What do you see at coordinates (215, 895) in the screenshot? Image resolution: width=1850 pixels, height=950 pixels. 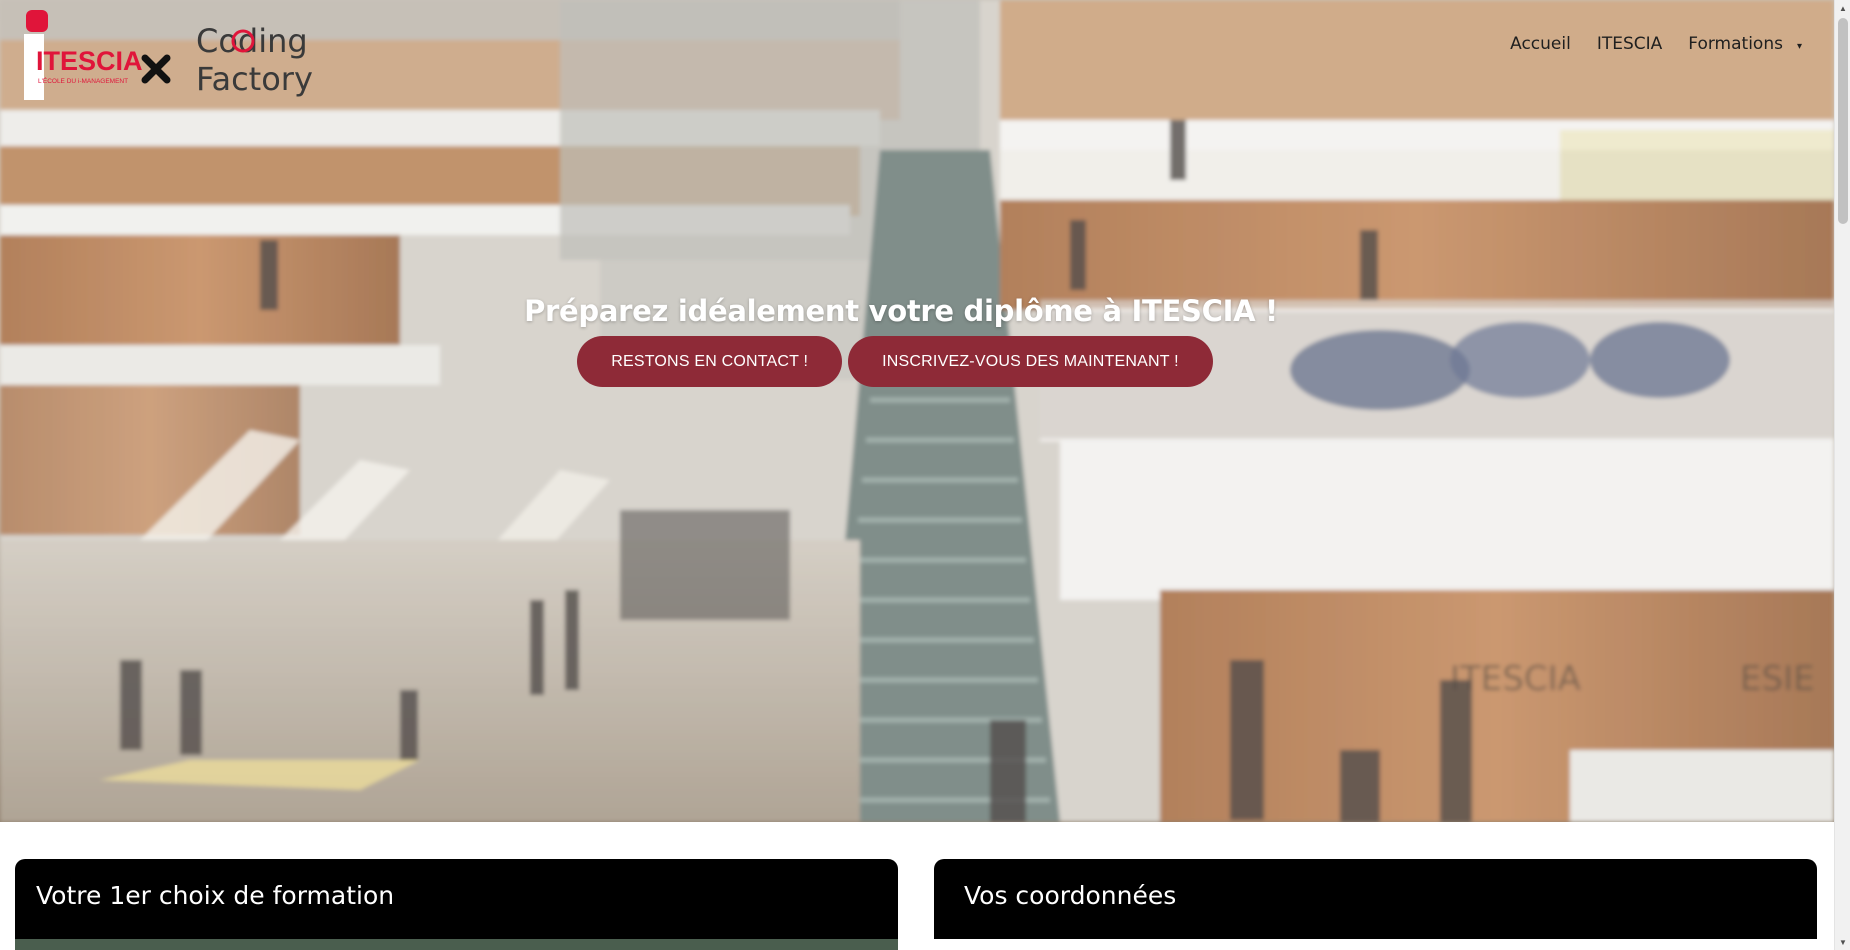 I see `formation-choice-title: Votre 1er choix de formation` at bounding box center [215, 895].